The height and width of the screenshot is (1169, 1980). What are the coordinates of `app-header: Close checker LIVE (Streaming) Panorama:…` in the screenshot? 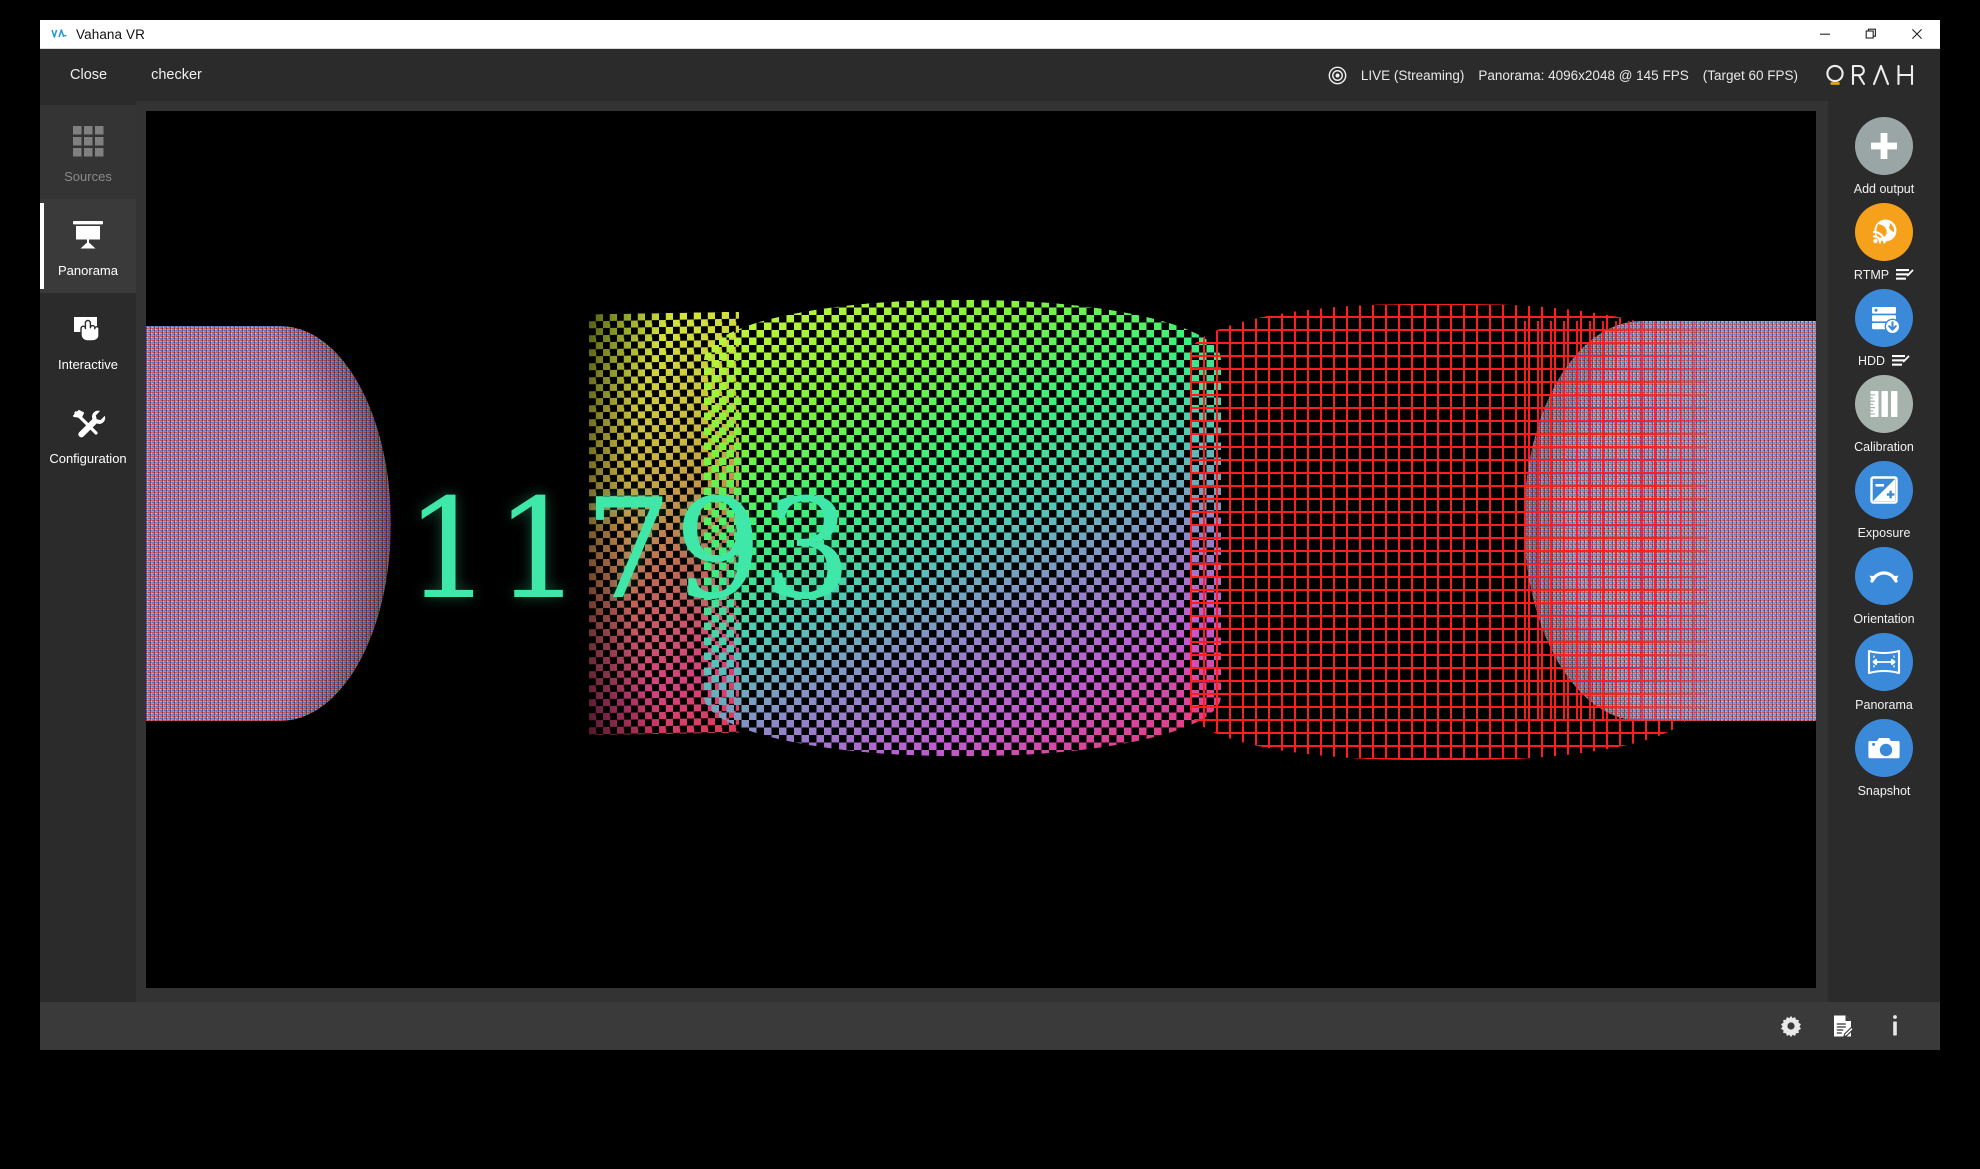 It's located at (990, 75).